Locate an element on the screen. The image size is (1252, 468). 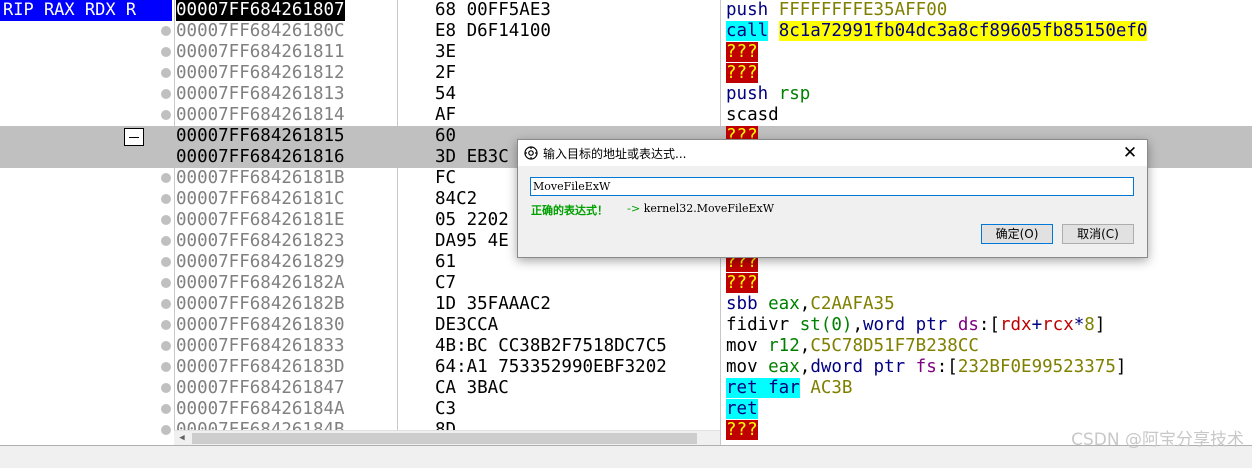
row-bytes: FC is located at coordinates (446, 178).